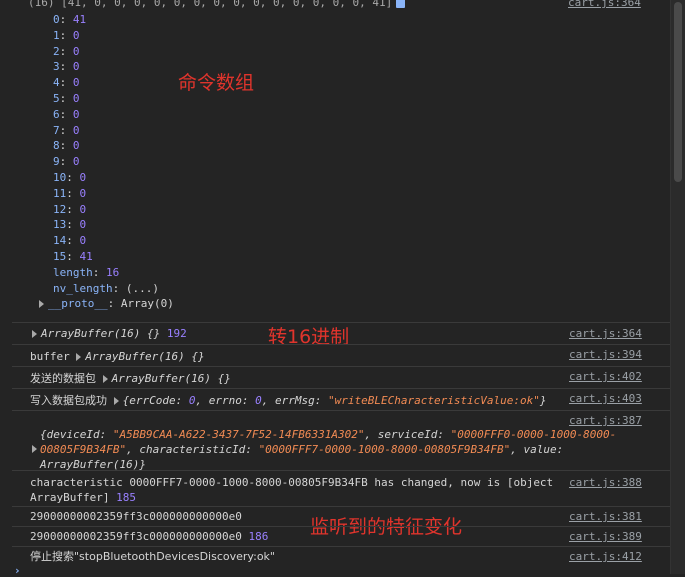  Describe the element at coordinates (66, 146) in the screenshot. I see `array-item: 8: 0` at that location.